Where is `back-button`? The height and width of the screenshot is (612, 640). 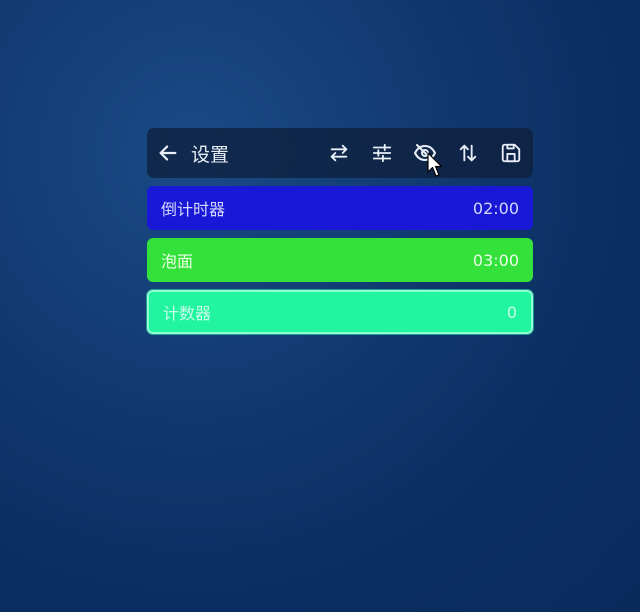
back-button is located at coordinates (168, 153).